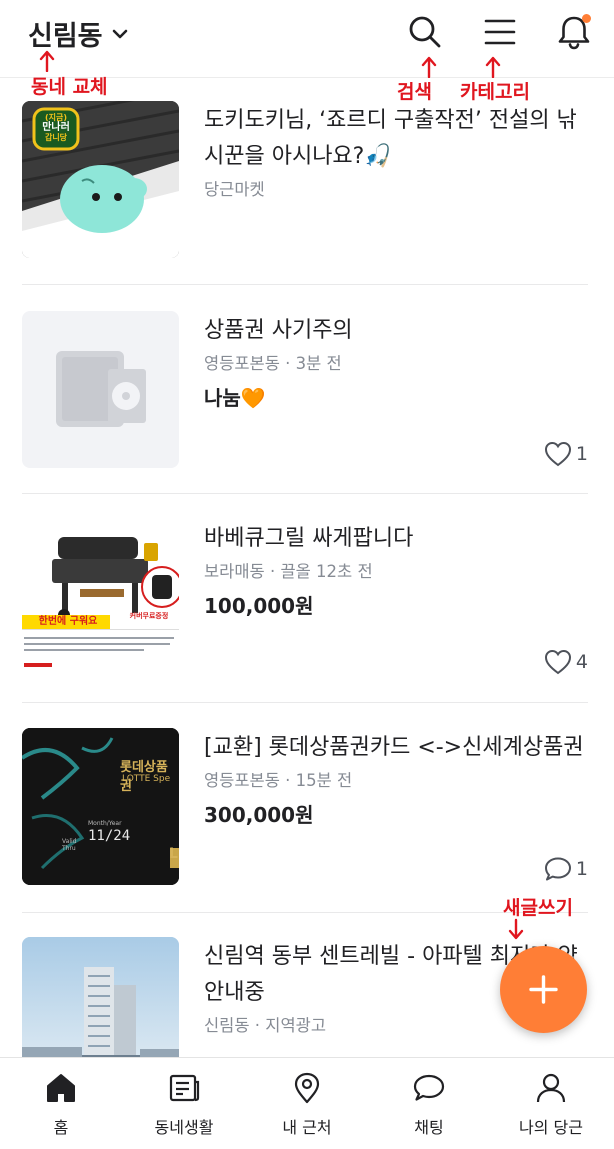 The height and width of the screenshot is (1149, 614). I want to click on list-item: 상품권 사기주의 영등포본동 · 3분 전 나눔🧡 1, so click(305, 391).